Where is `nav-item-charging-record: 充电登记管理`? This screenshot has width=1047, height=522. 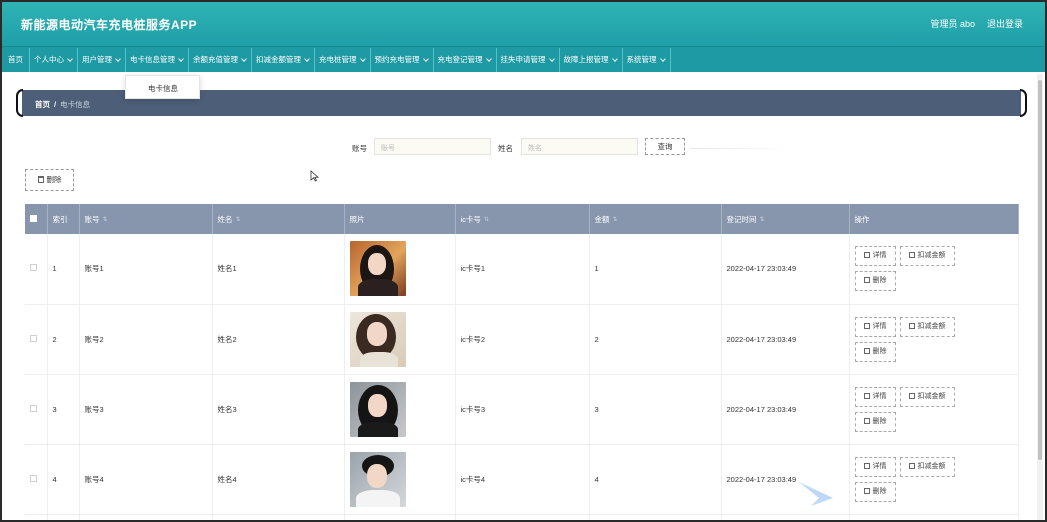 nav-item-charging-record: 充电登记管理 is located at coordinates (465, 60).